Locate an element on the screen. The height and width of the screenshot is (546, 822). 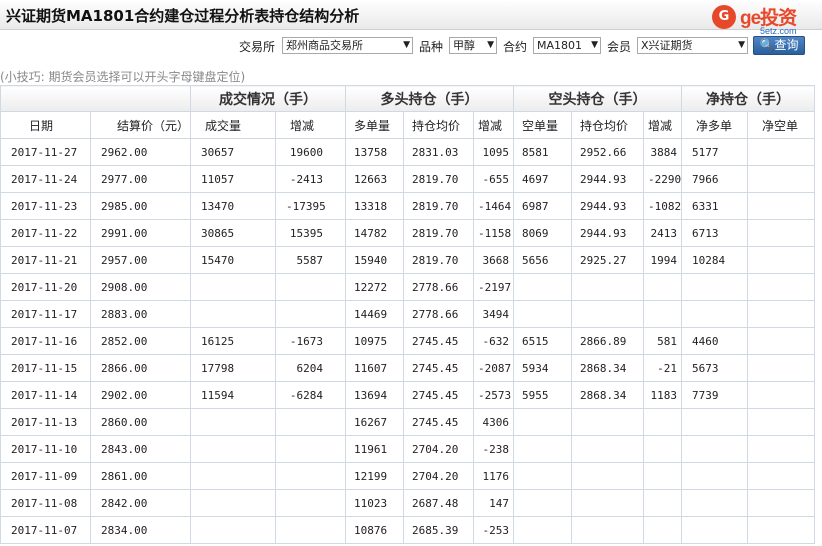
cell-date: 2017-11-20 is located at coordinates (45, 287).